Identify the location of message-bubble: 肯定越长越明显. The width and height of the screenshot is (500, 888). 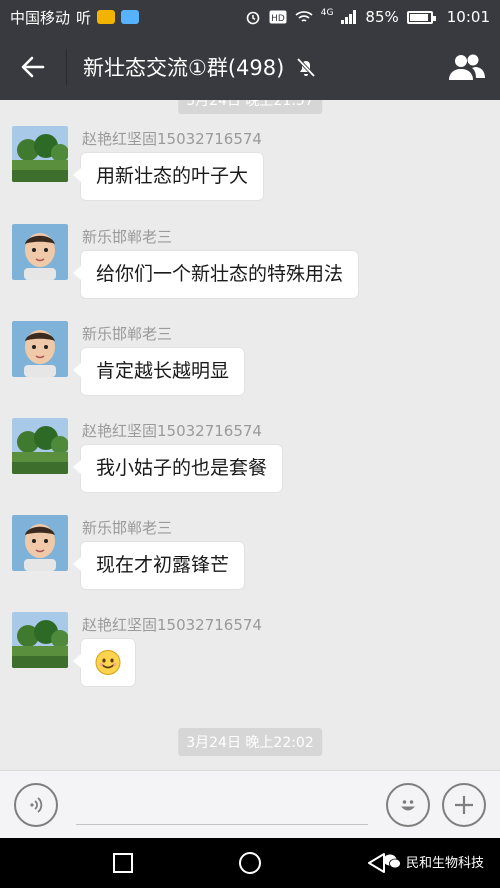
(159, 371).